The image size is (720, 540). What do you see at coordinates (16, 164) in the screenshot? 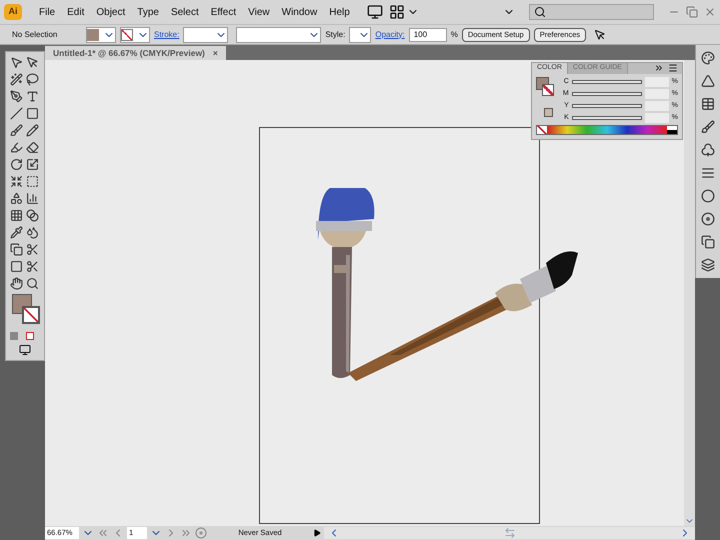
I see `rotate-icon` at bounding box center [16, 164].